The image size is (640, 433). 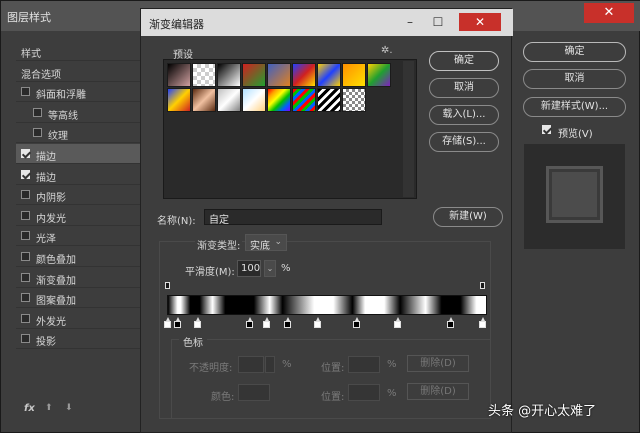 I want to click on style-preview, so click(x=574, y=196).